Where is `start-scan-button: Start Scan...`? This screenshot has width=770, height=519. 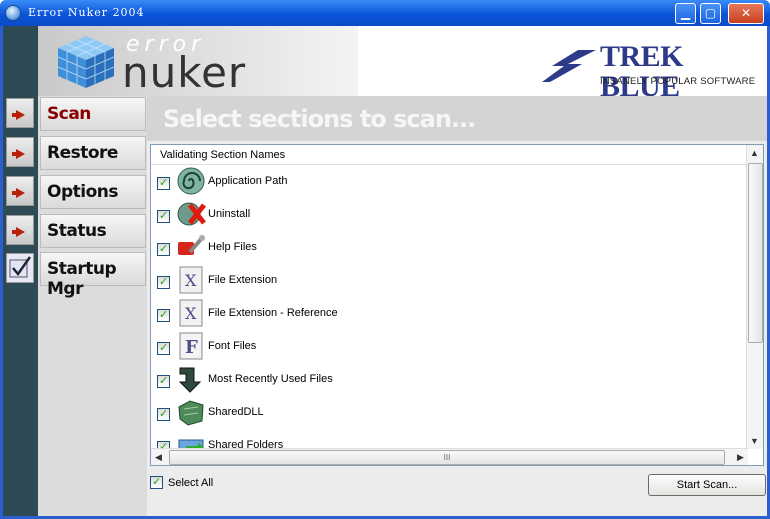
start-scan-button: Start Scan... is located at coordinates (707, 485).